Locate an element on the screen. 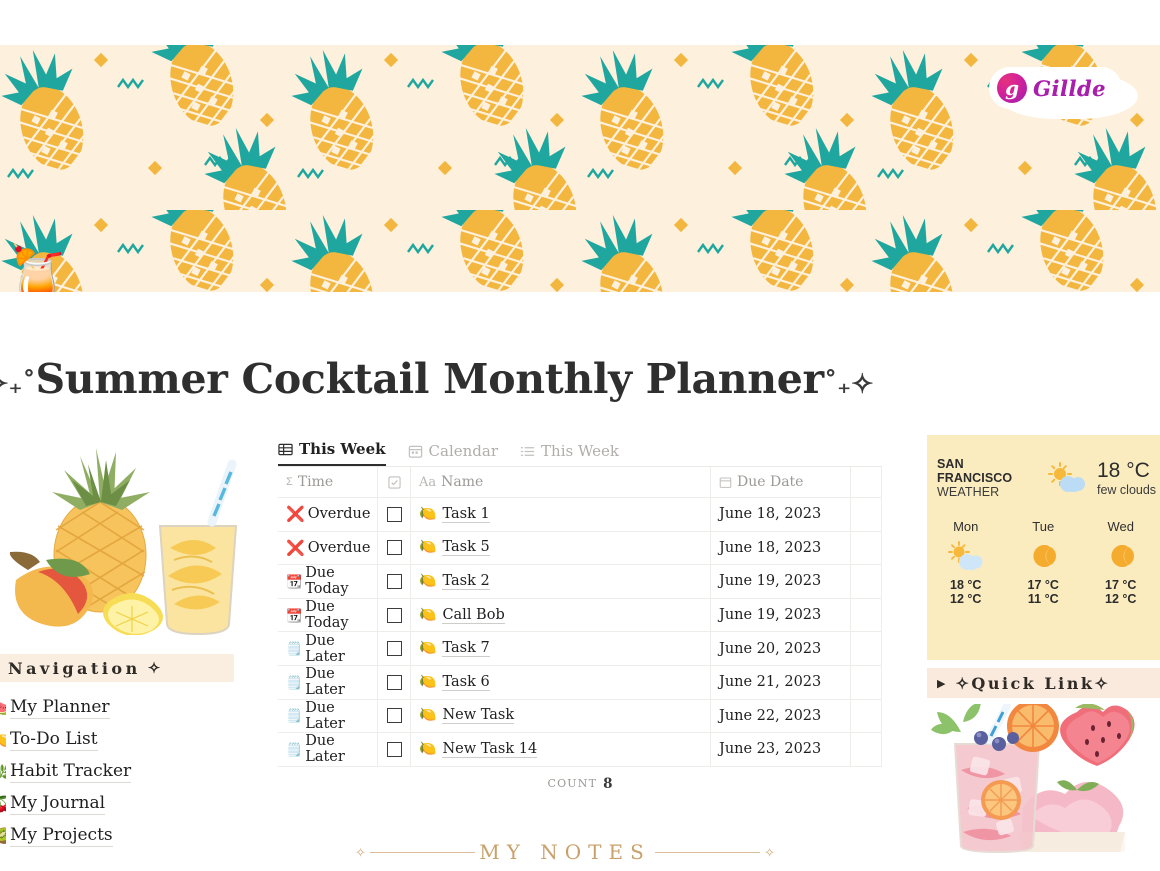  column-header-checkbox is located at coordinates (394, 482).